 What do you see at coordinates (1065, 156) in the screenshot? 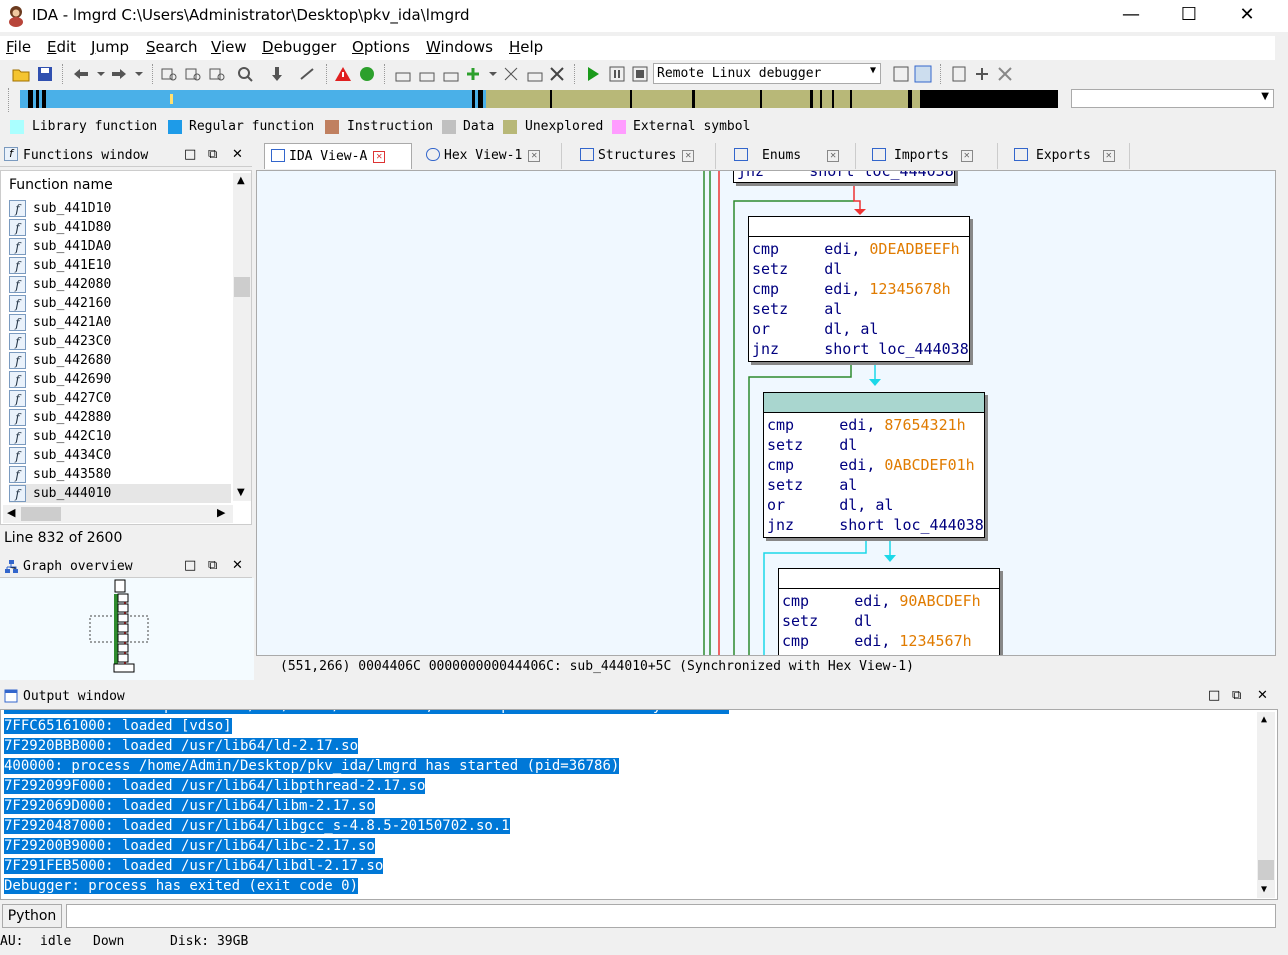
I see `tab-exports: Exports ✕` at bounding box center [1065, 156].